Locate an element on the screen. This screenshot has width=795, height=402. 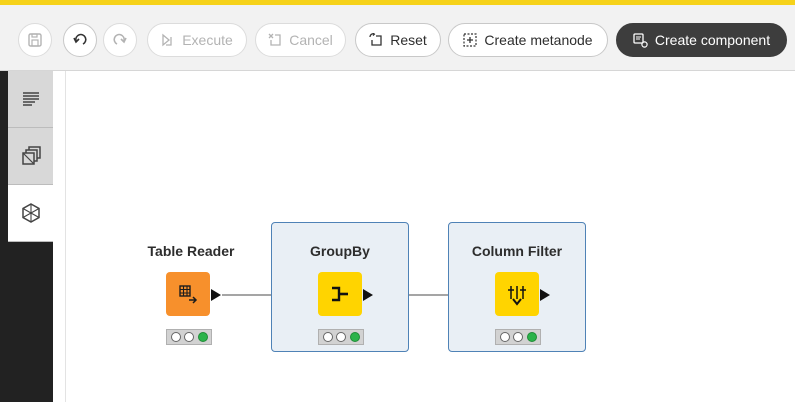
component-icon is located at coordinates (640, 40).